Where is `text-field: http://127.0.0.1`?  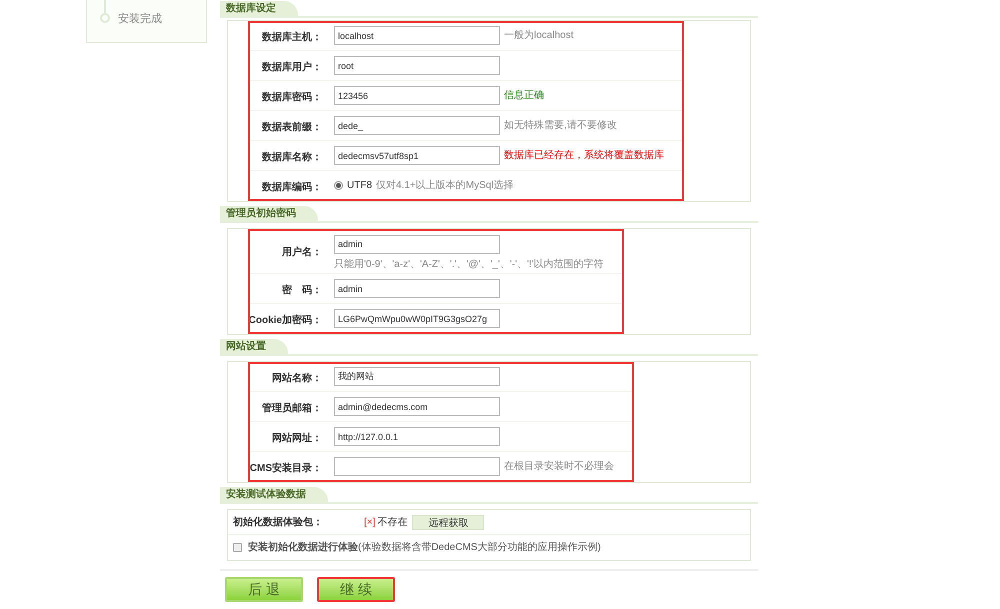
text-field: http://127.0.0.1 is located at coordinates (417, 436).